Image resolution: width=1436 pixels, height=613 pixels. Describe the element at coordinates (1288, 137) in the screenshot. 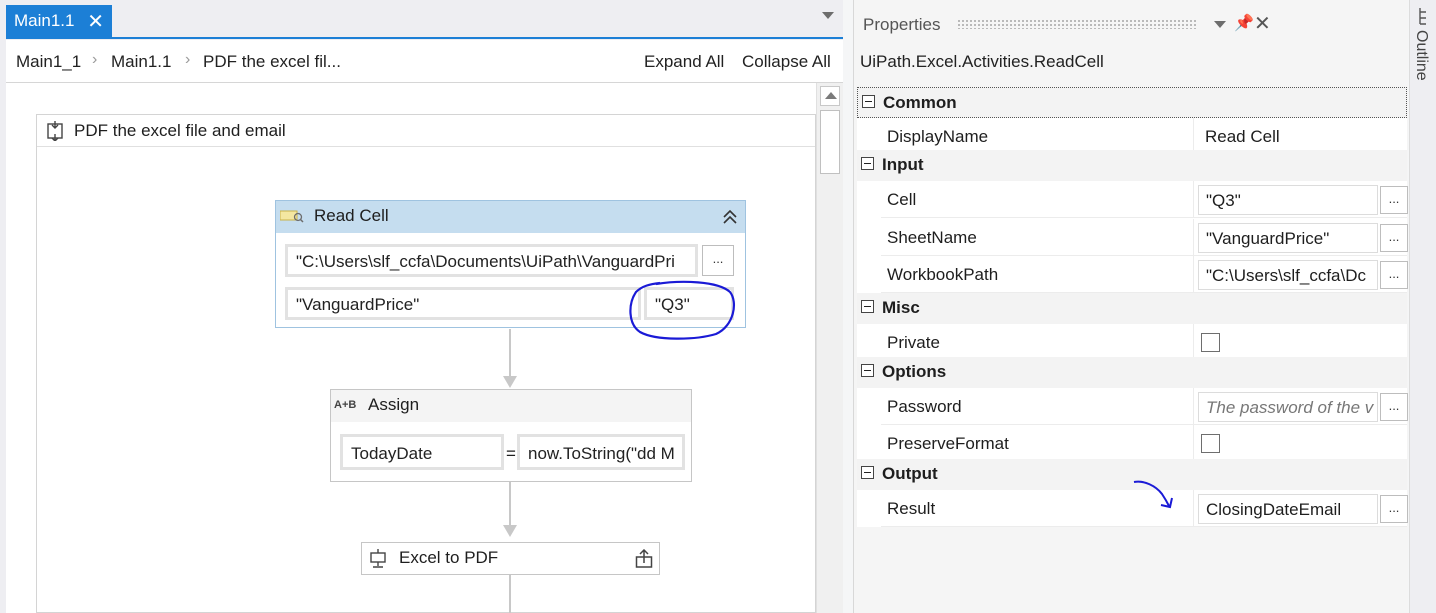

I see `displayname-value: Read Cell` at that location.